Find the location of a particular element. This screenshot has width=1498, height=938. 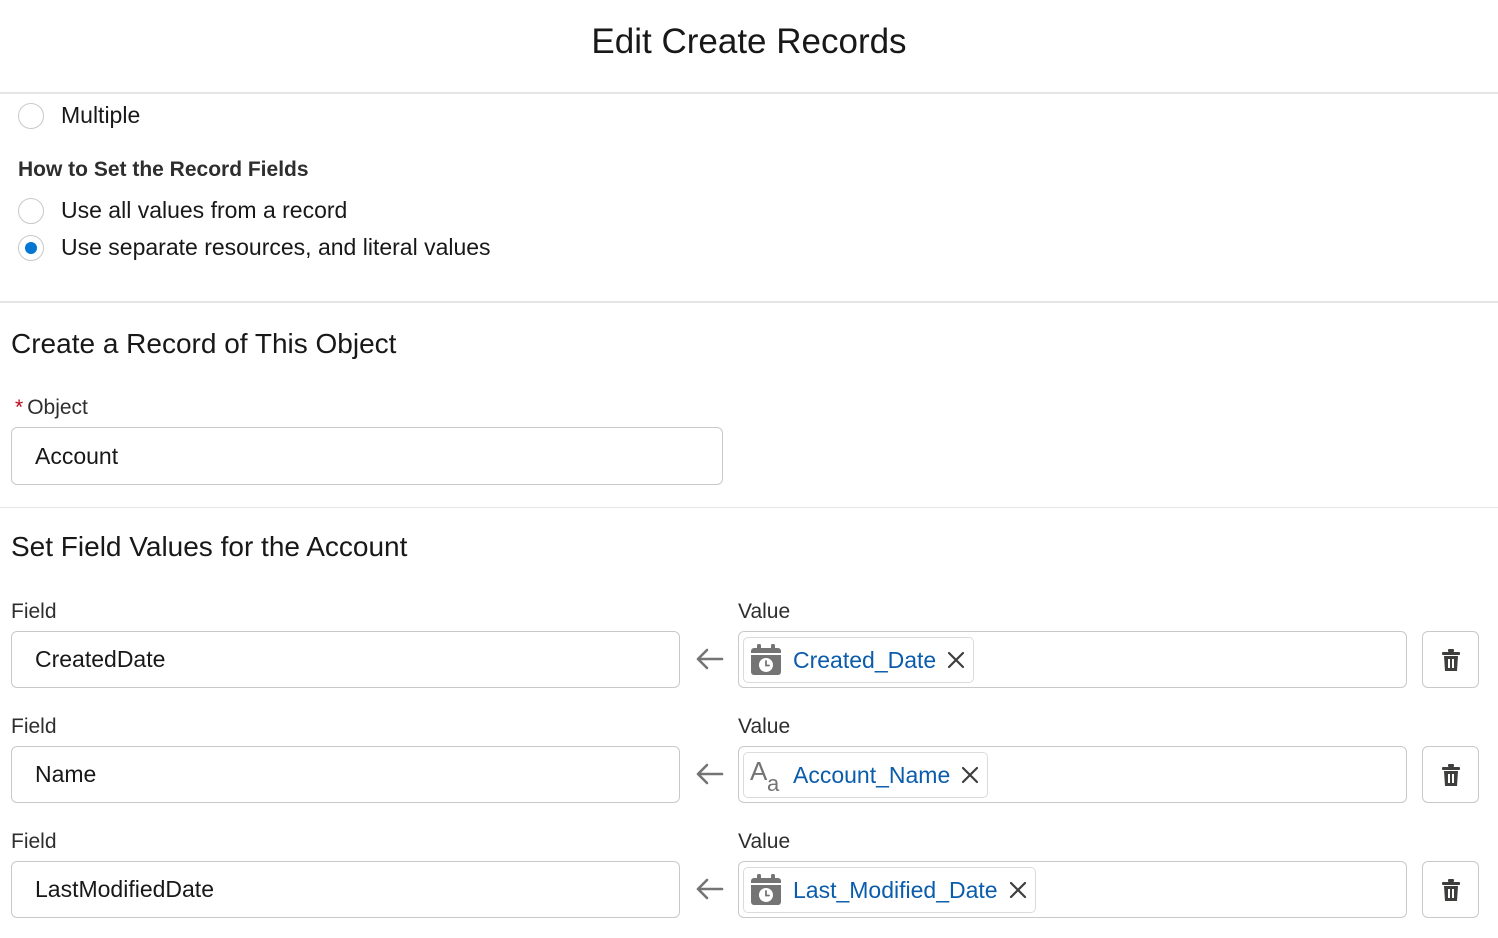

radio-option-use-all-values: Use all values from a record is located at coordinates (182, 210).